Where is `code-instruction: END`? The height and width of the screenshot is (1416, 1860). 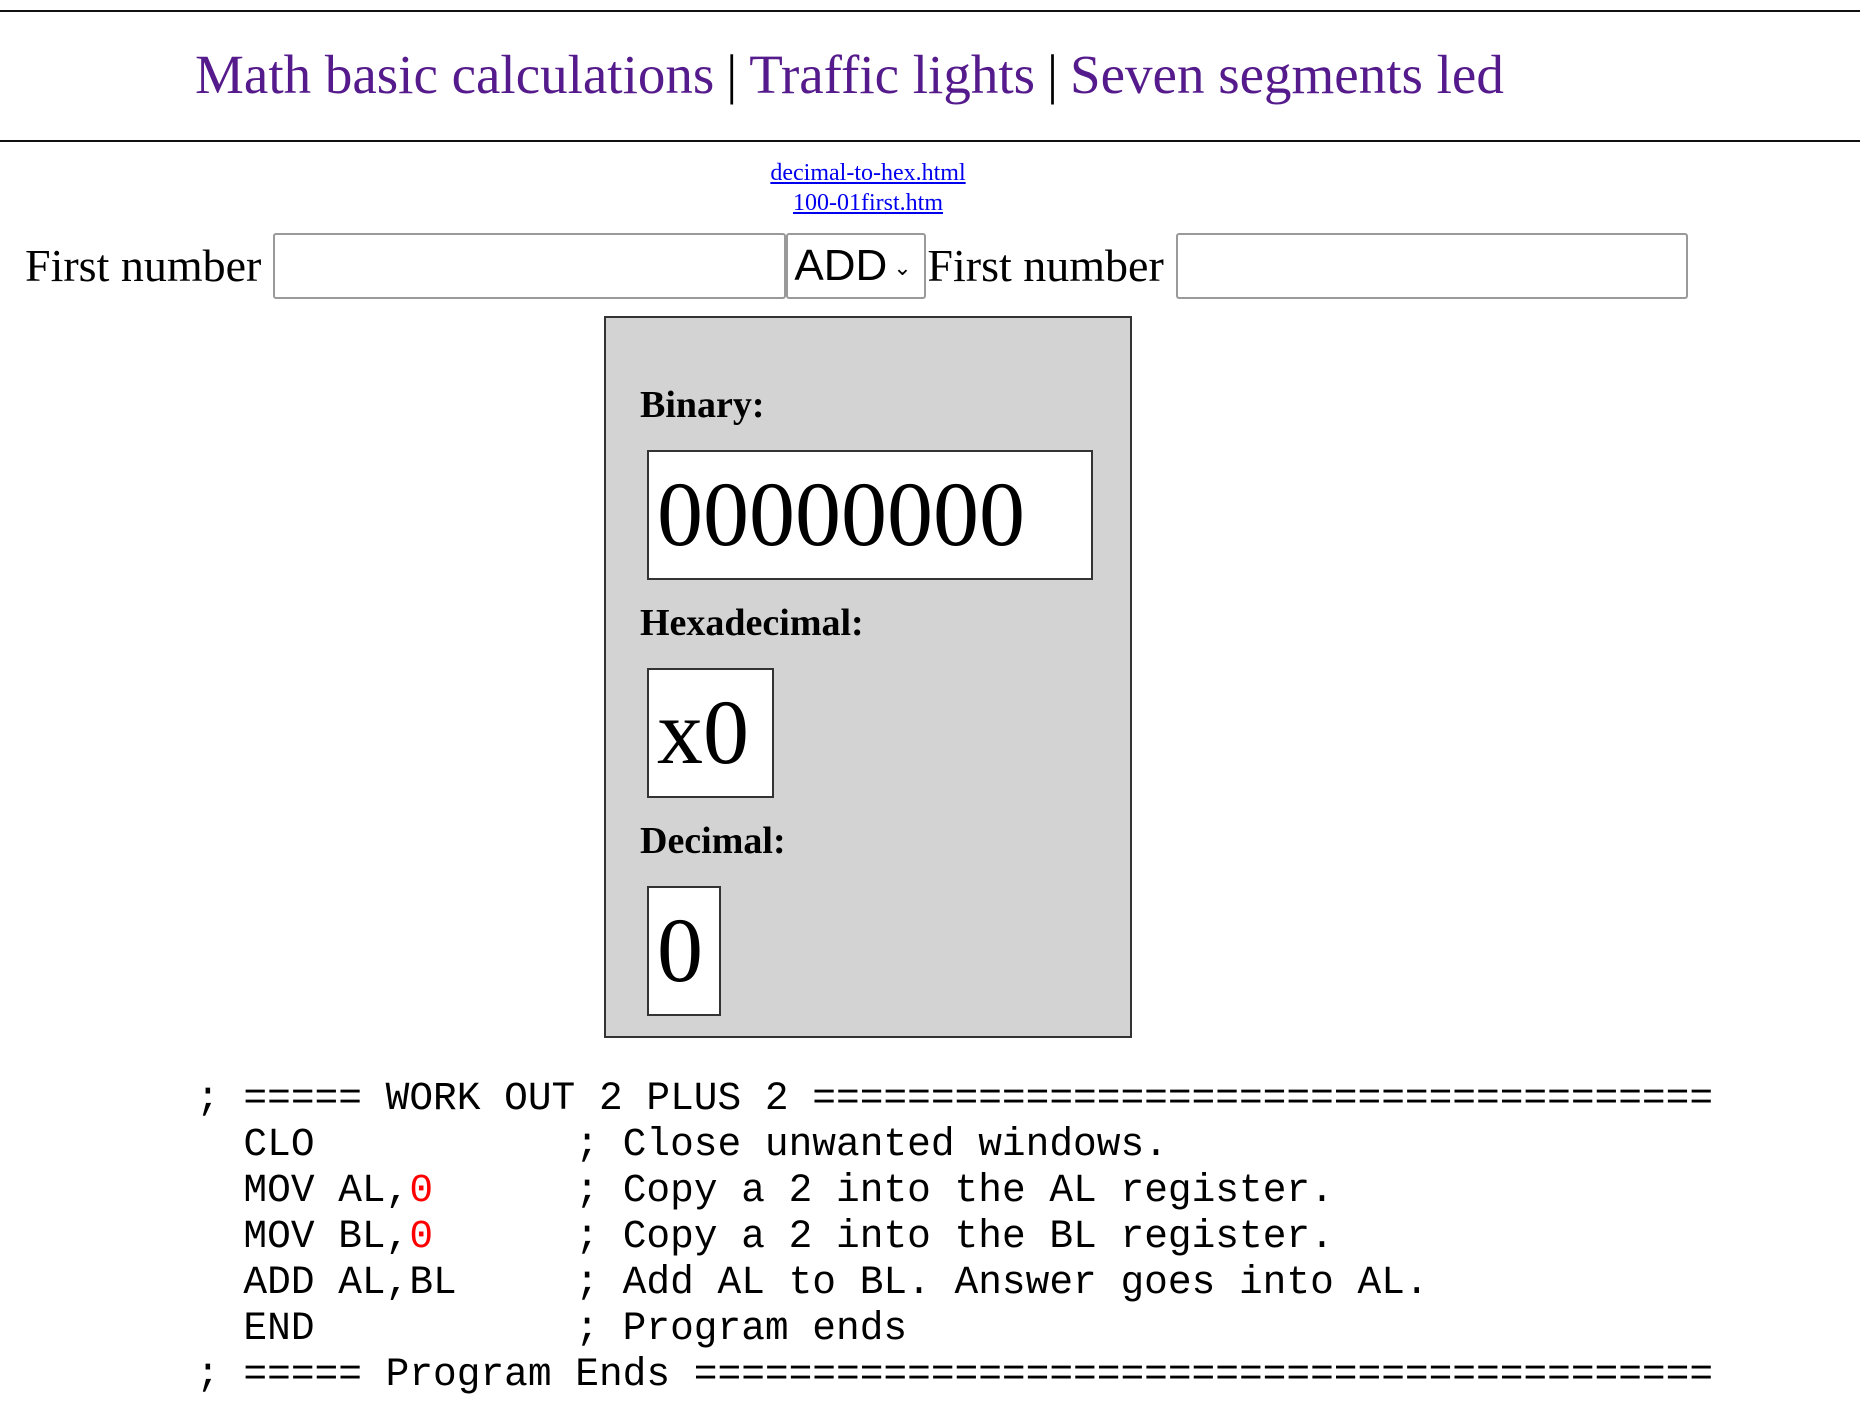 code-instruction: END is located at coordinates (386, 1328).